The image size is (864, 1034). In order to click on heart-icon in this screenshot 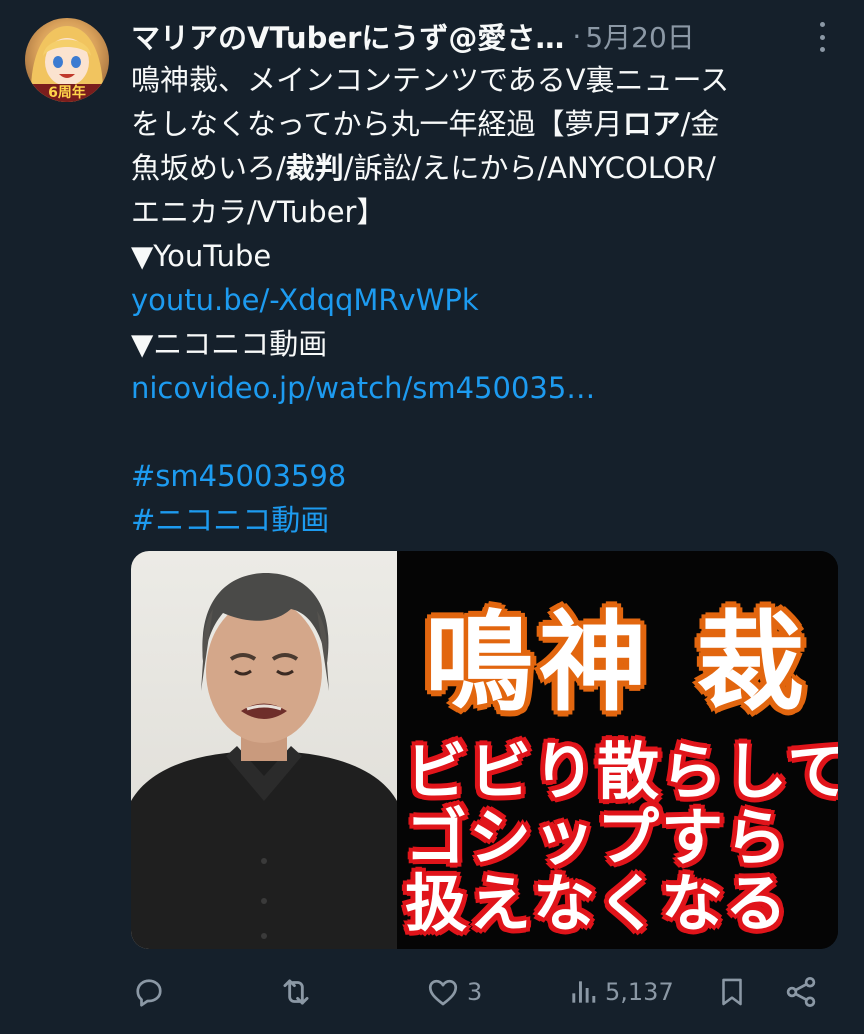, I will do `click(443, 992)`.